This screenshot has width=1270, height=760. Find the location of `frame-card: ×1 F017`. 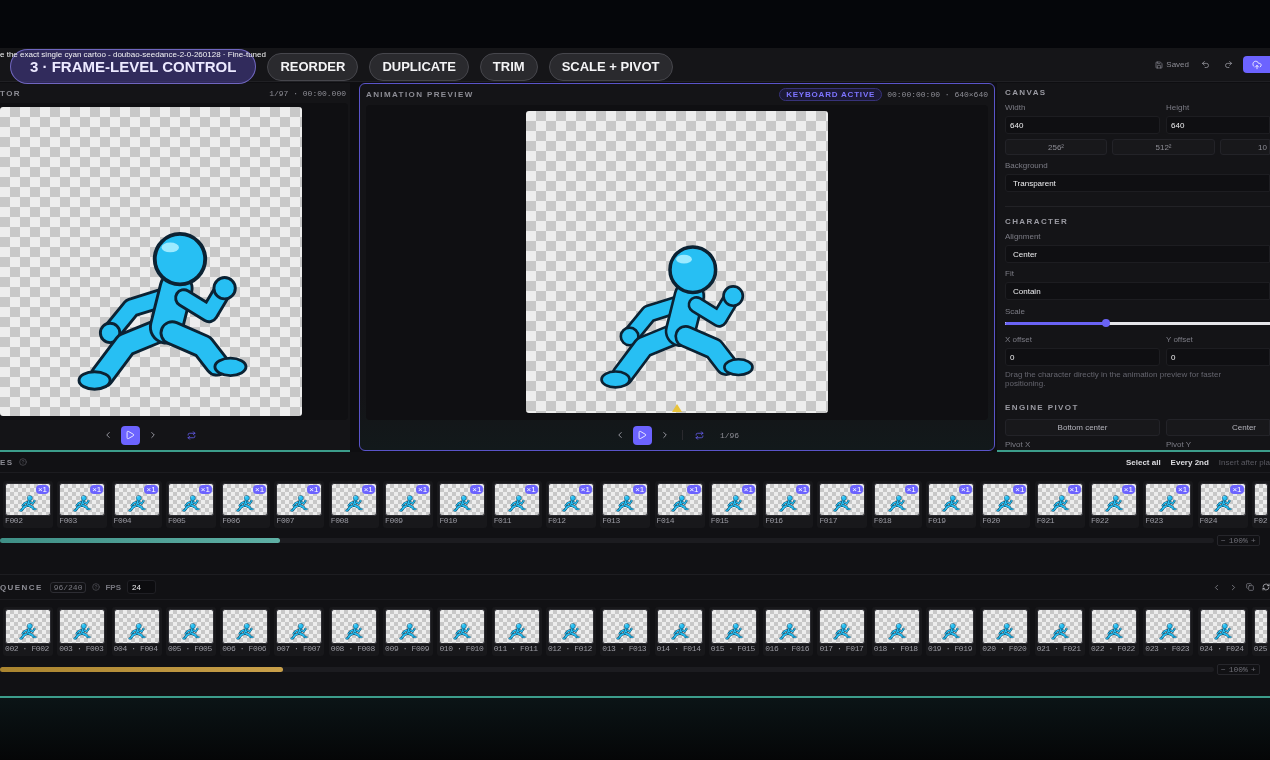

frame-card: ×1 F017 is located at coordinates (842, 504).